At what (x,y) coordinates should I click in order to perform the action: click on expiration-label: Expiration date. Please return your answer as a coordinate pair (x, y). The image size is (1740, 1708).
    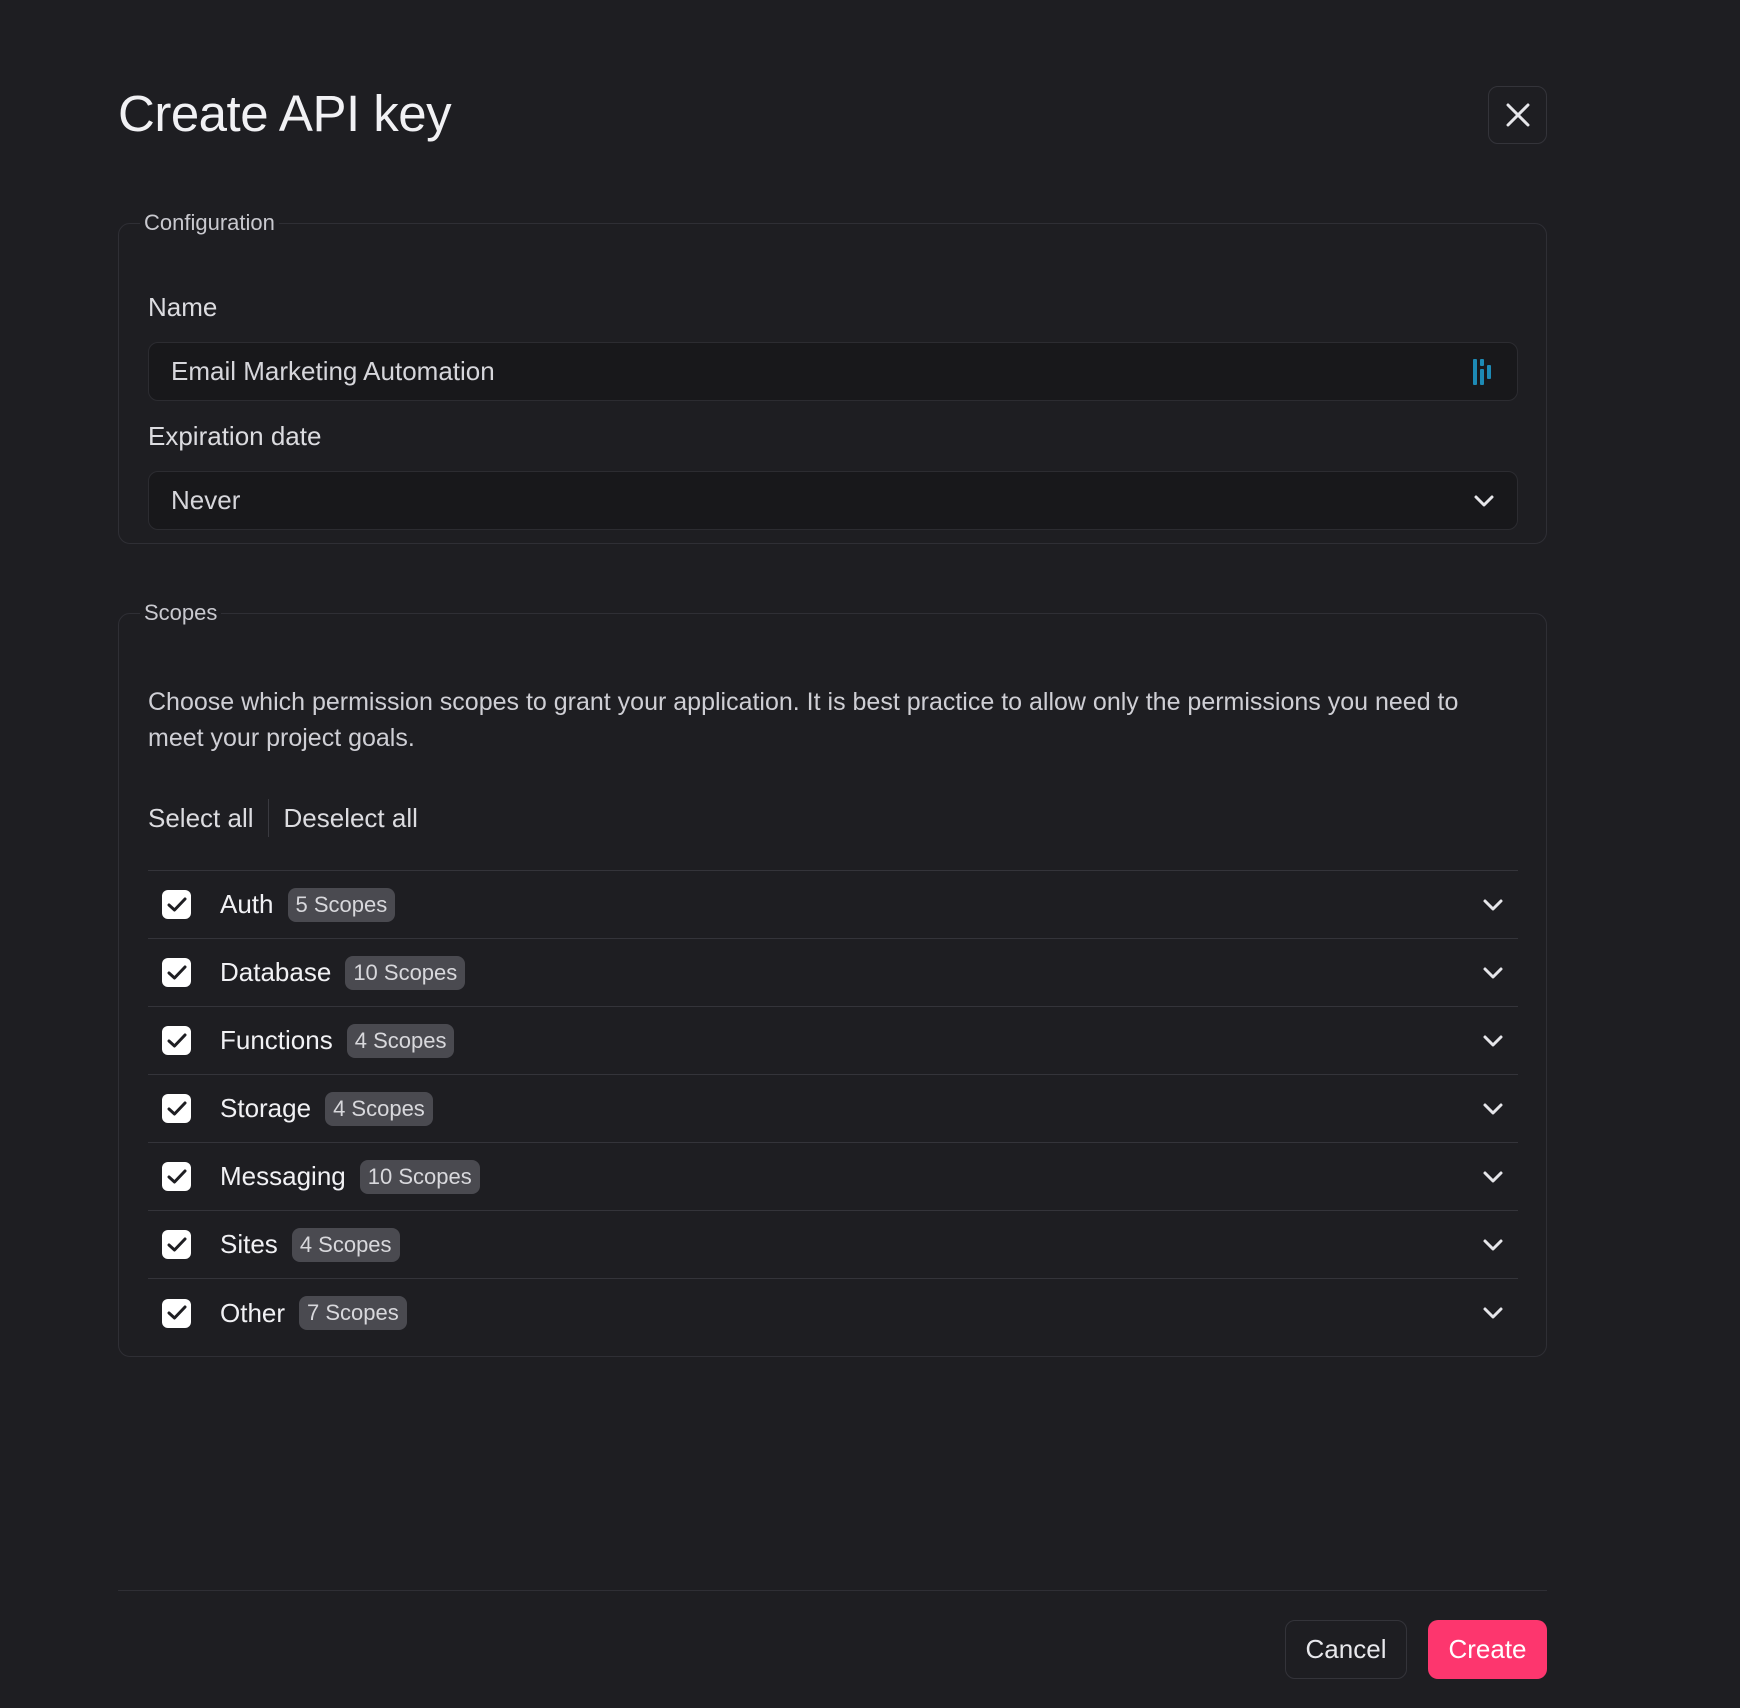
    Looking at the image, I should click on (235, 436).